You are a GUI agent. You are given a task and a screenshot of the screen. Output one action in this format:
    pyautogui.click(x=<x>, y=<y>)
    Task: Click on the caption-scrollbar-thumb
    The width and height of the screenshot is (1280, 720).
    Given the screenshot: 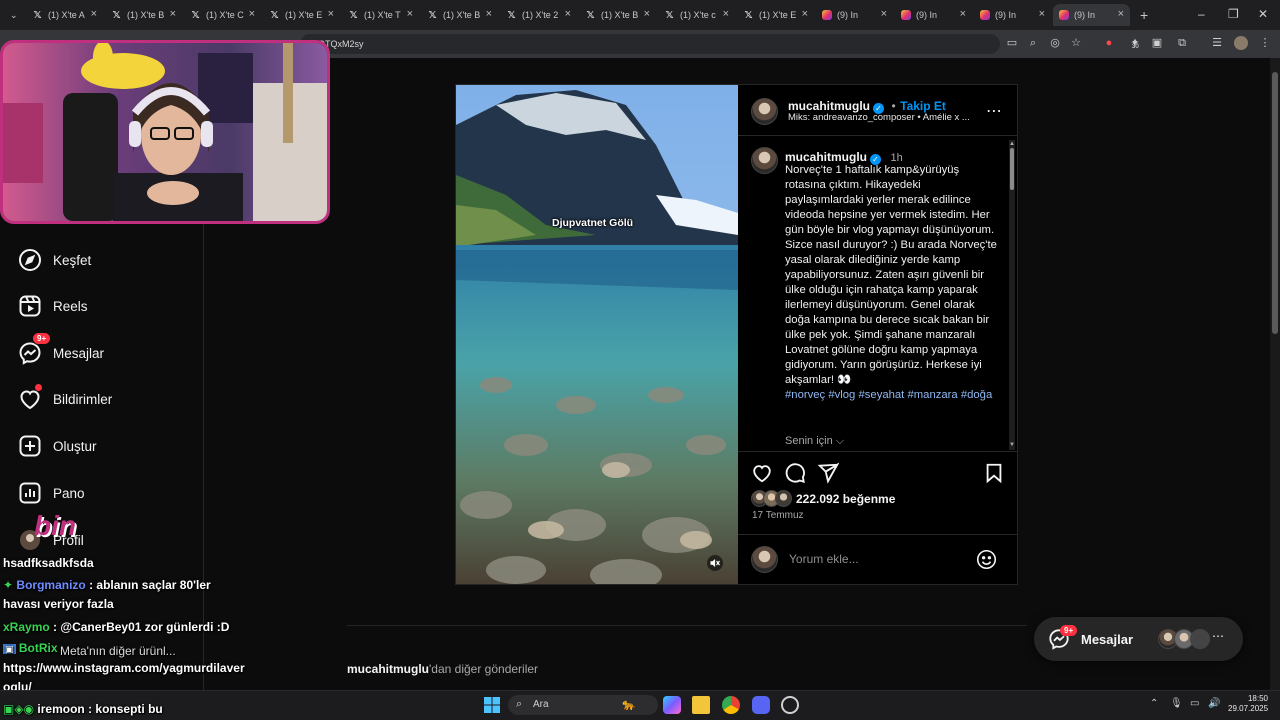 What is the action you would take?
    pyautogui.click(x=1012, y=169)
    